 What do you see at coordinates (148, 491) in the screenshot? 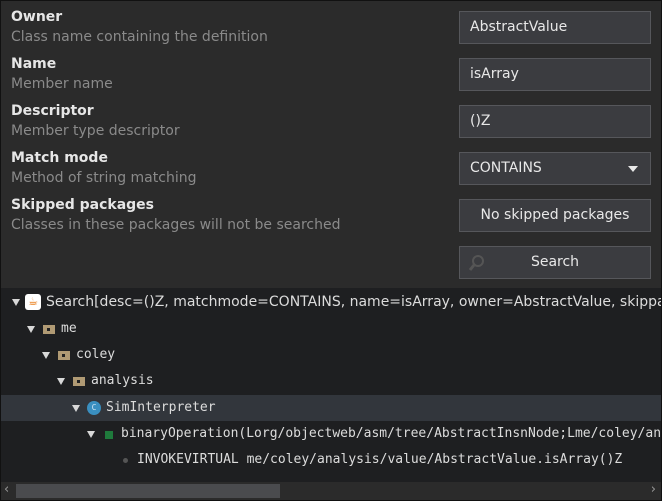
I see `scrollbar-thumb` at bounding box center [148, 491].